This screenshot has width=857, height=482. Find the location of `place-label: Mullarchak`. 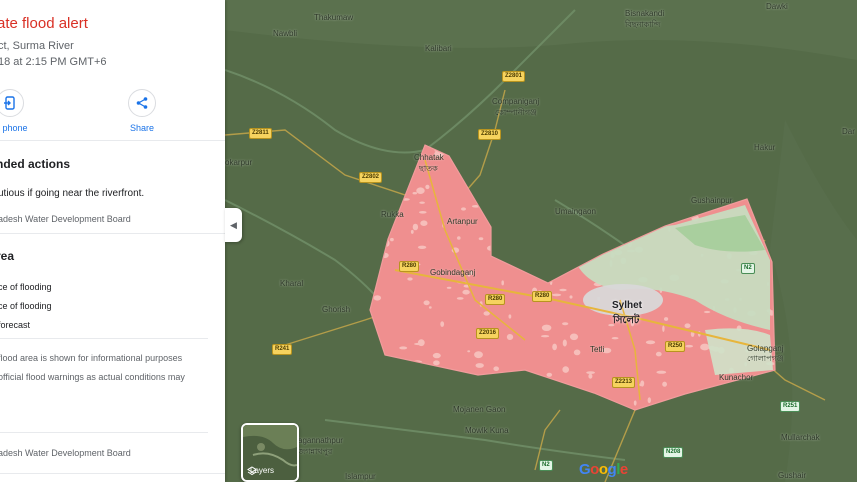

place-label: Mullarchak is located at coordinates (800, 437).